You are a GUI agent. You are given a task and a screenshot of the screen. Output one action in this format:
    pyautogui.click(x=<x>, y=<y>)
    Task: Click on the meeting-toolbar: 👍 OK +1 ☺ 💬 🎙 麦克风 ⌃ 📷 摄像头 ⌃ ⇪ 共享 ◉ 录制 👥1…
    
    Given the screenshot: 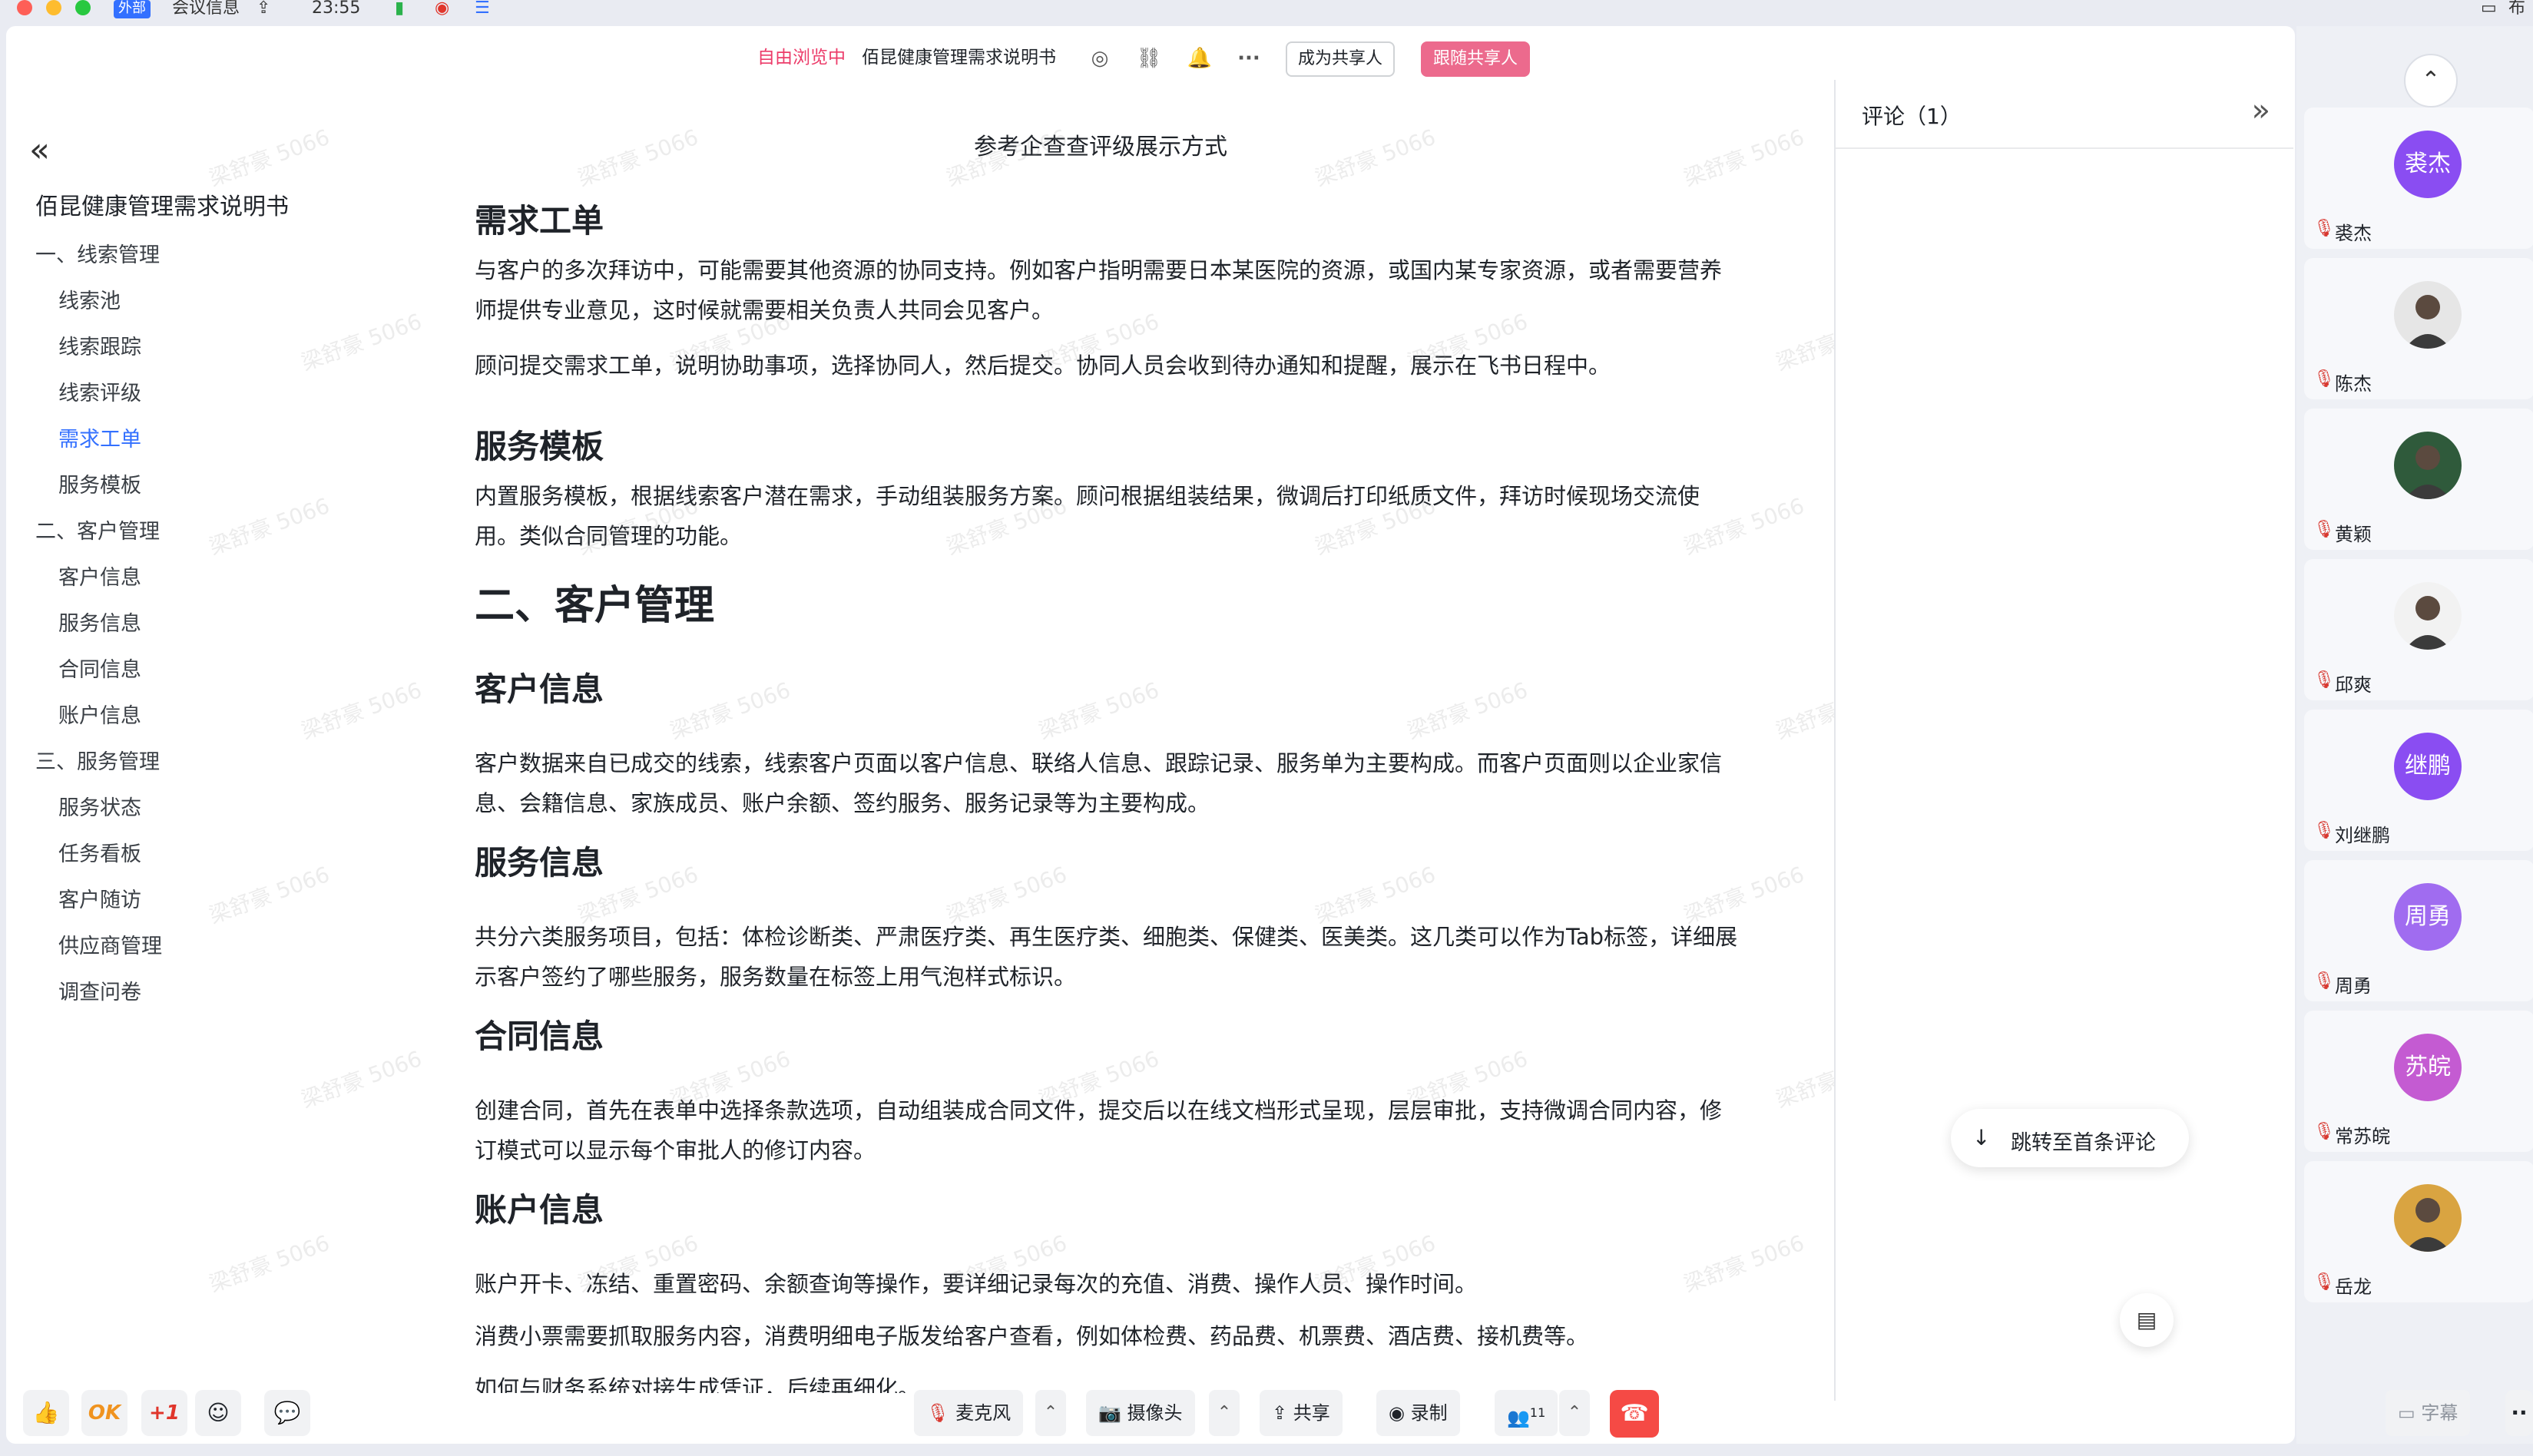 What is the action you would take?
    pyautogui.click(x=1266, y=1413)
    